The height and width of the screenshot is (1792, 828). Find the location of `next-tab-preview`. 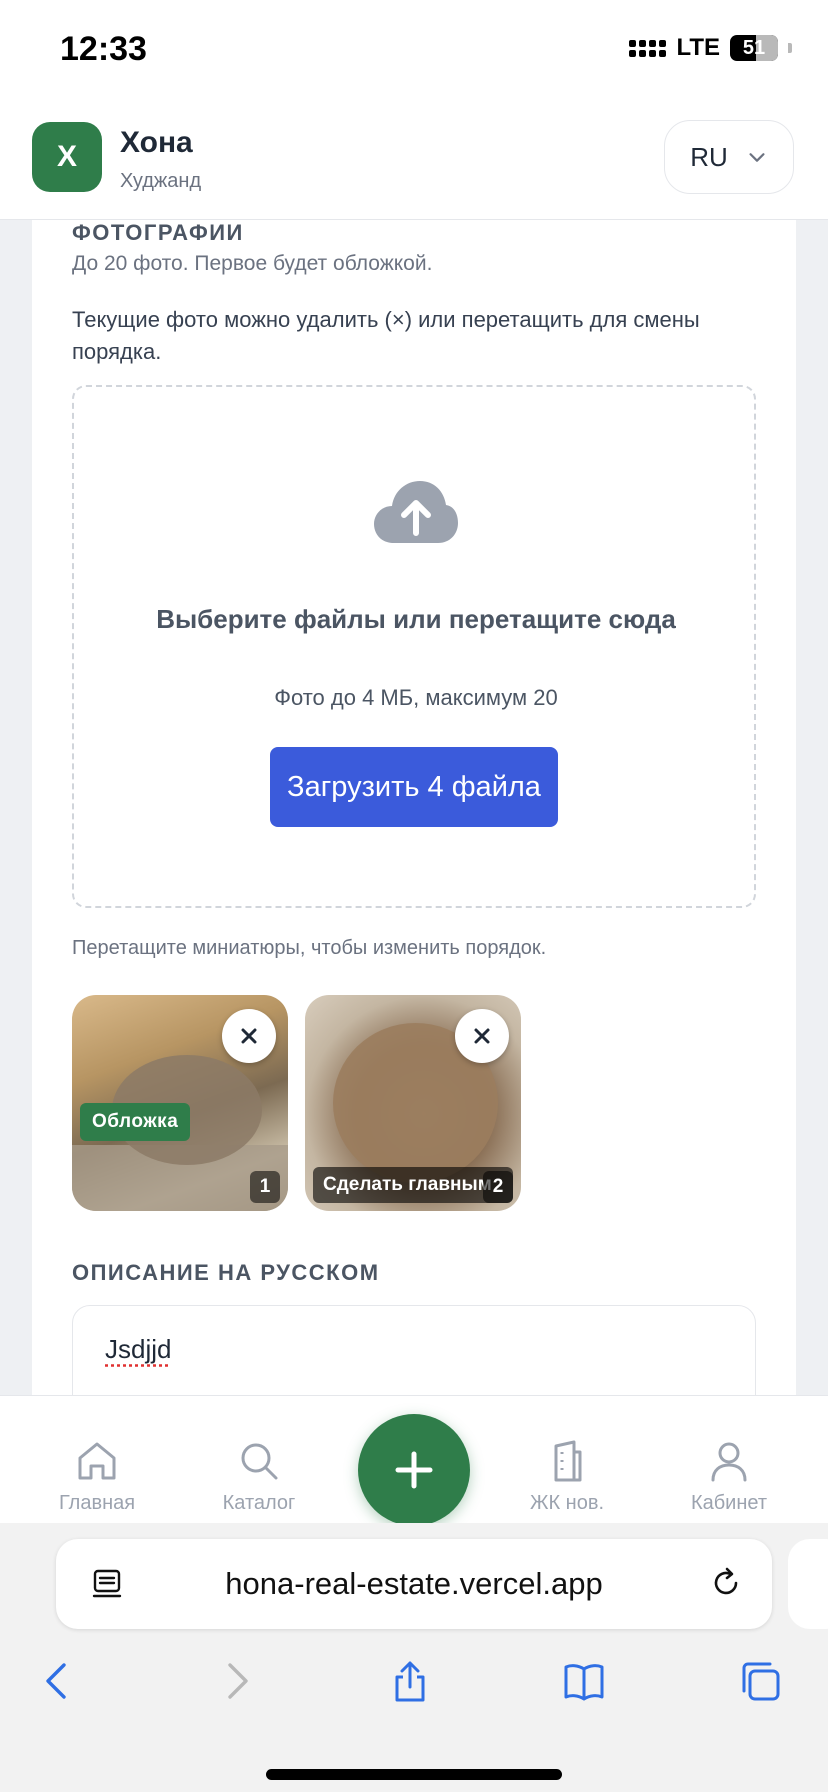

next-tab-preview is located at coordinates (808, 1584).